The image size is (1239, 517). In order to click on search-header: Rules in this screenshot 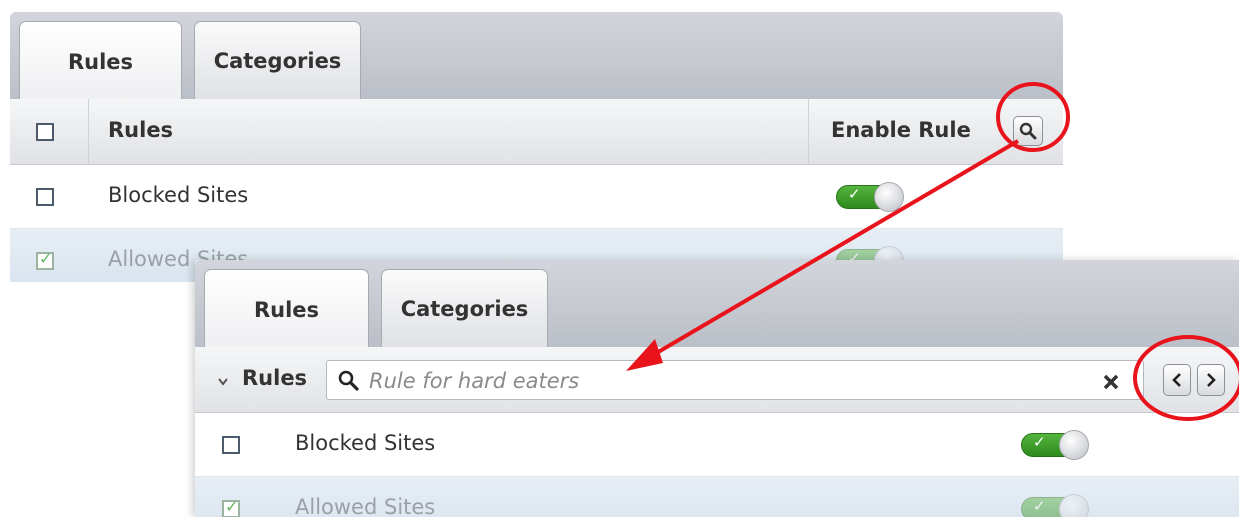, I will do `click(717, 380)`.